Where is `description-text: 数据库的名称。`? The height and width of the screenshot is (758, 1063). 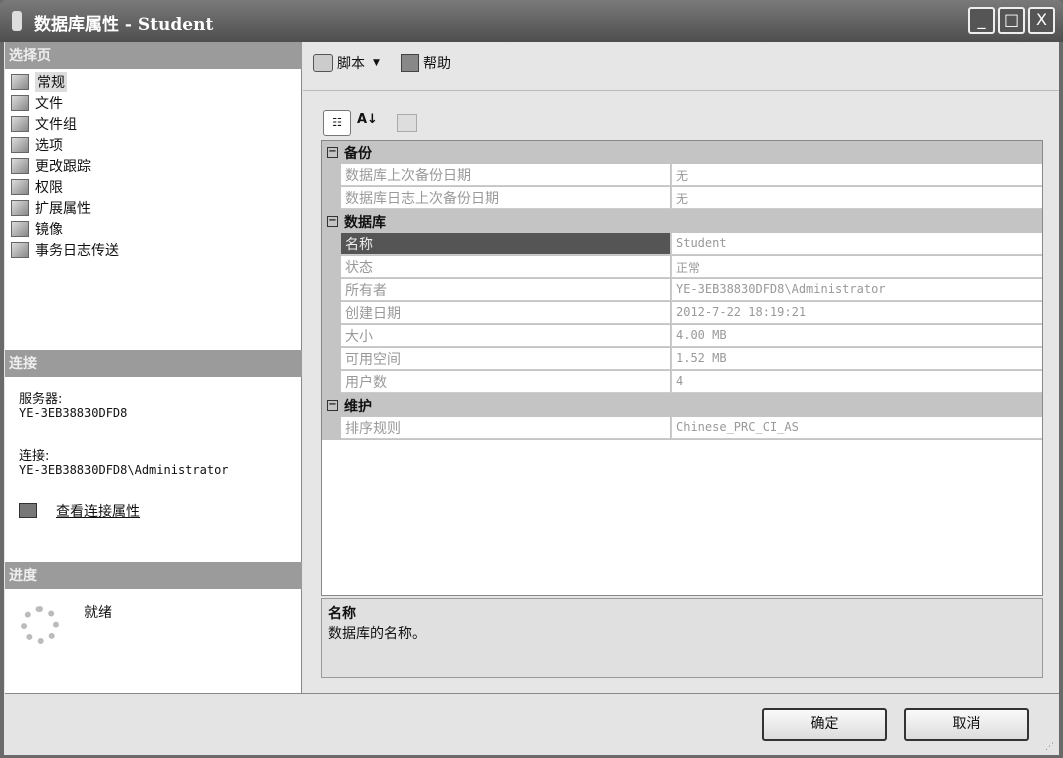 description-text: 数据库的名称。 is located at coordinates (377, 634).